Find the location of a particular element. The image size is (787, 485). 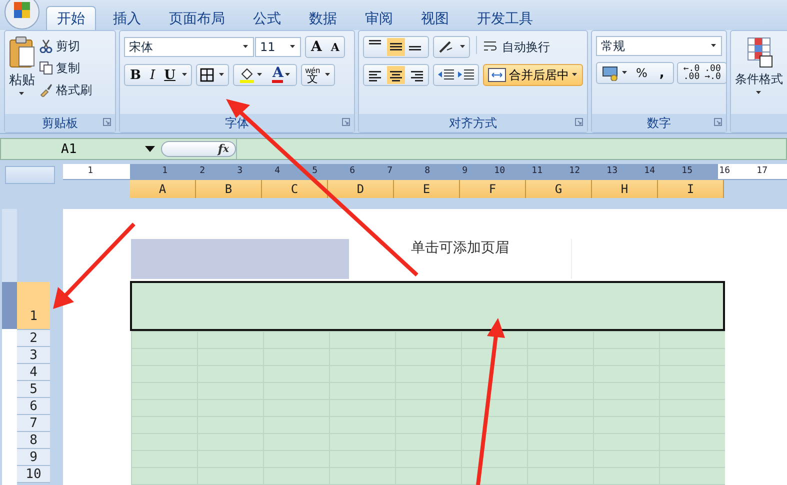

column-header: C is located at coordinates (295, 189).